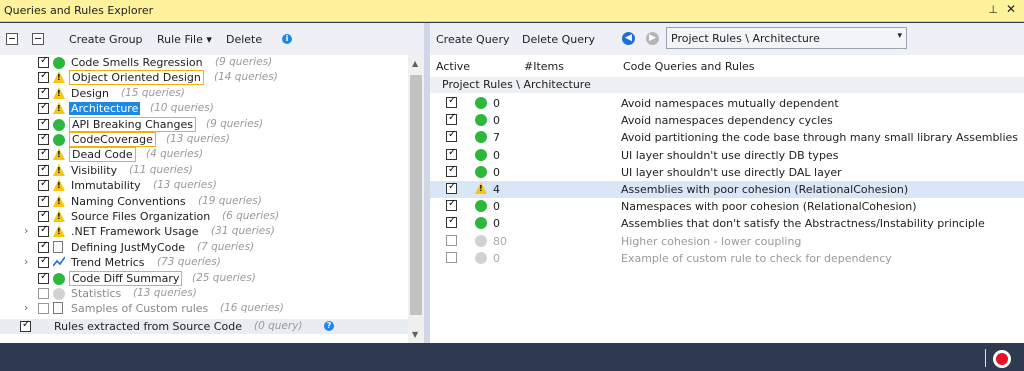  What do you see at coordinates (106, 39) in the screenshot?
I see `create-group-button: Create Group` at bounding box center [106, 39].